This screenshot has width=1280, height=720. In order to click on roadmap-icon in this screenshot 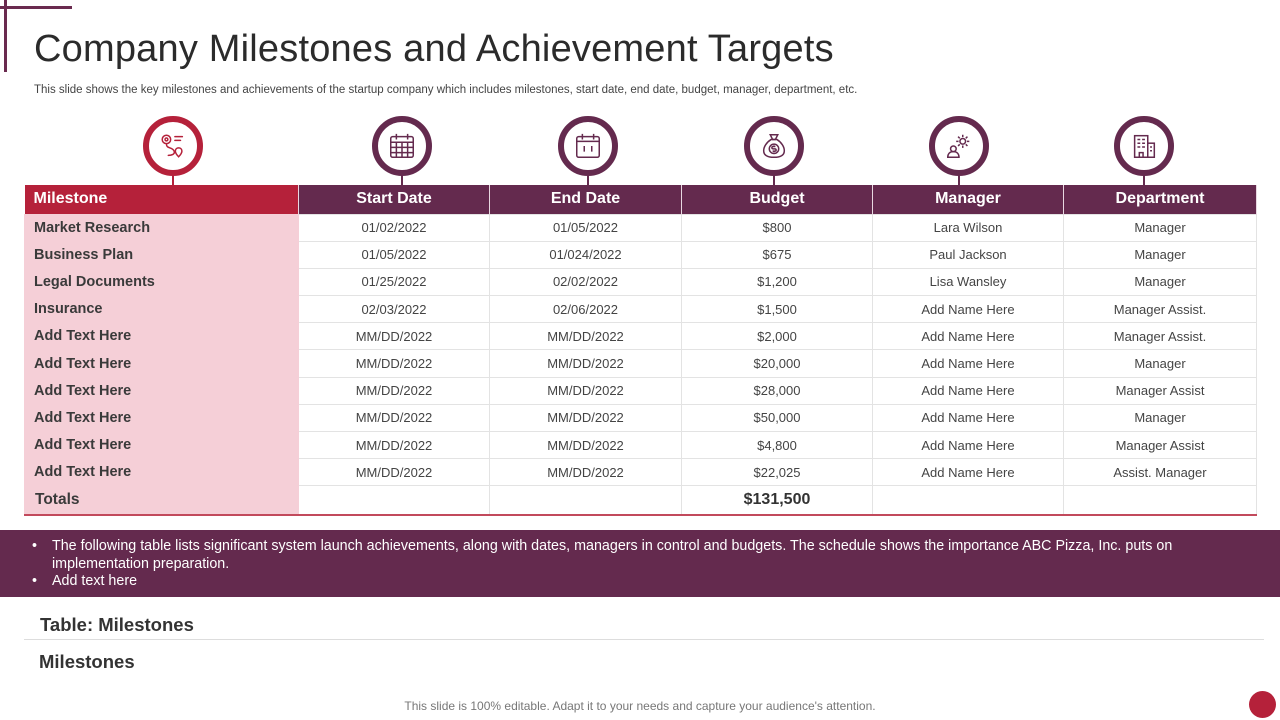, I will do `click(173, 146)`.